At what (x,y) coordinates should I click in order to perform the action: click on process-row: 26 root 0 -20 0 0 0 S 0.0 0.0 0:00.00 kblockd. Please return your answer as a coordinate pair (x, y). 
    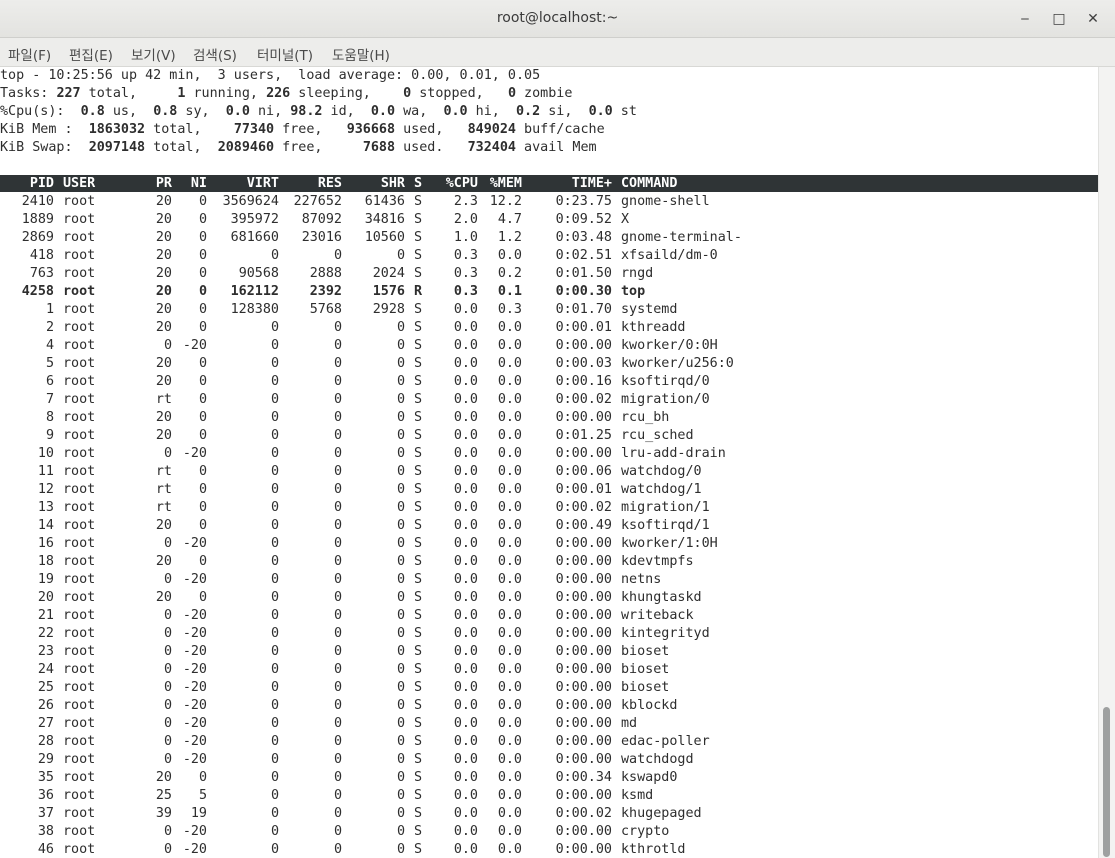
    Looking at the image, I should click on (549, 706).